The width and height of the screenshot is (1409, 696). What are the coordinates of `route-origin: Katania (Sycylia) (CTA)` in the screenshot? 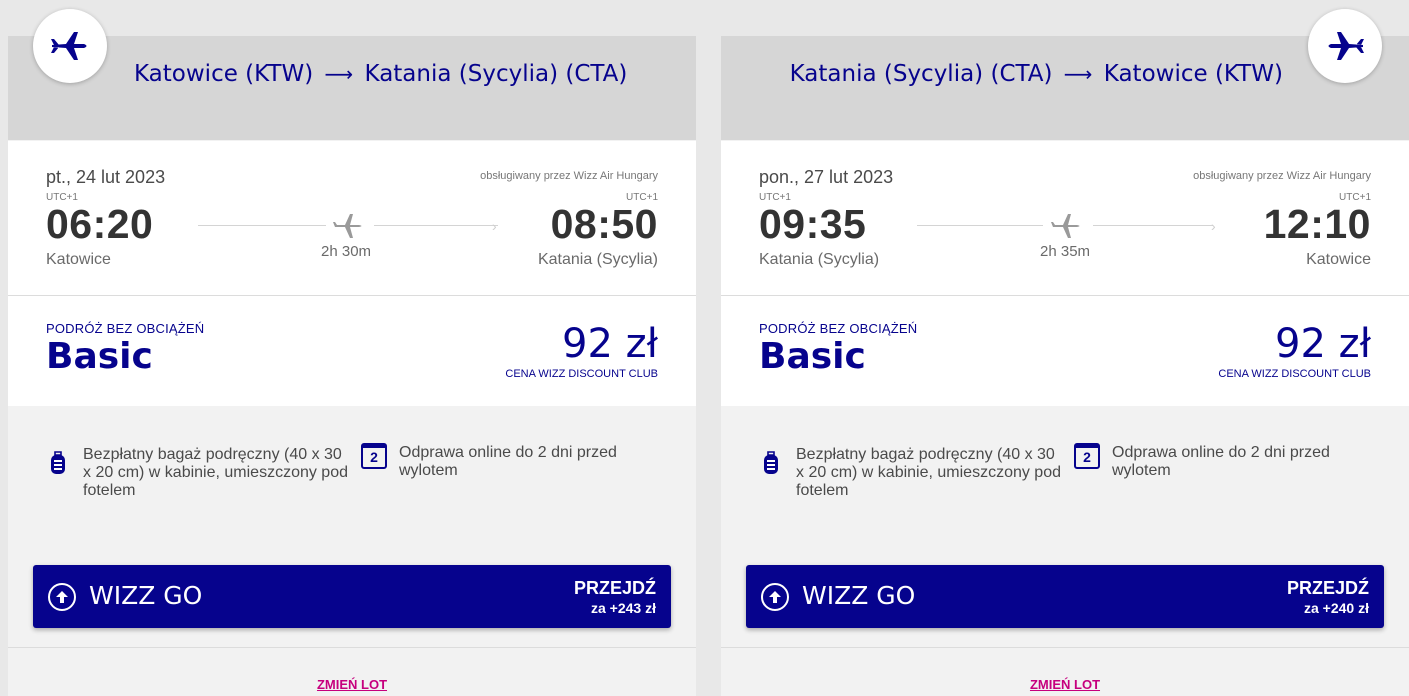 It's located at (921, 74).